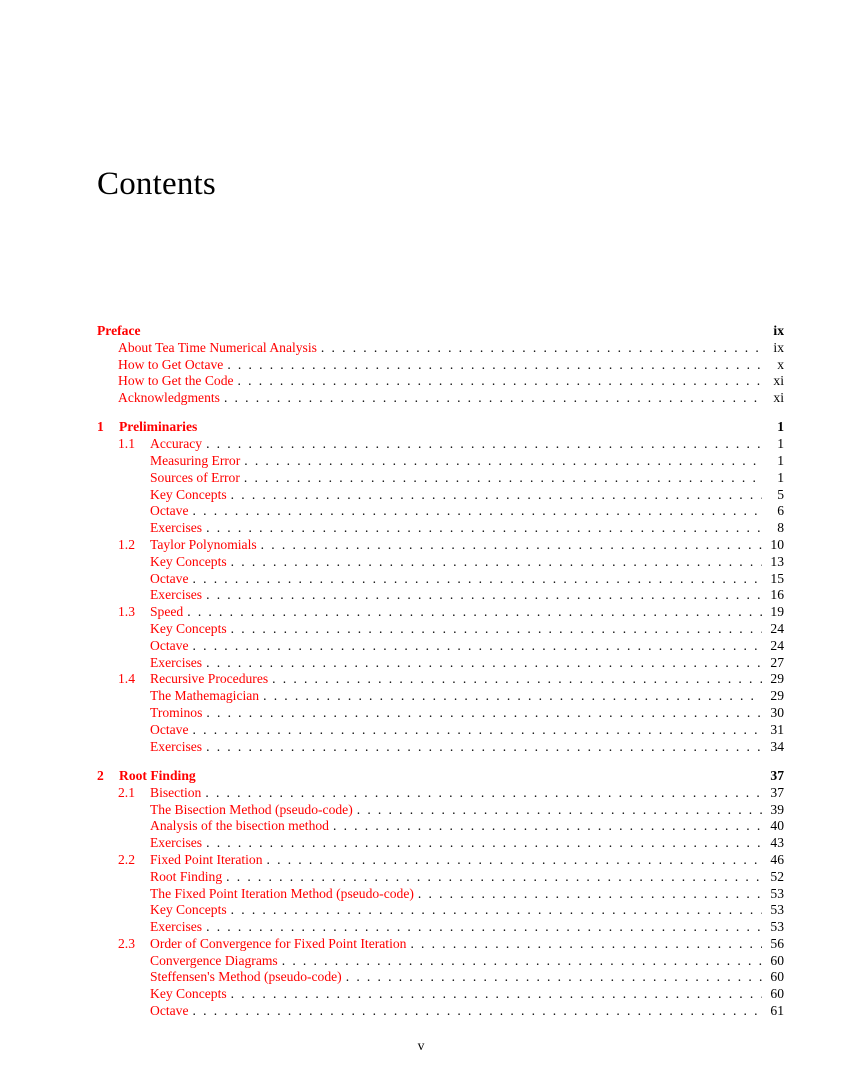 The height and width of the screenshot is (1090, 842). I want to click on toc-subsection: Steffensen's Method (pseudo-code) 60, so click(440, 977).